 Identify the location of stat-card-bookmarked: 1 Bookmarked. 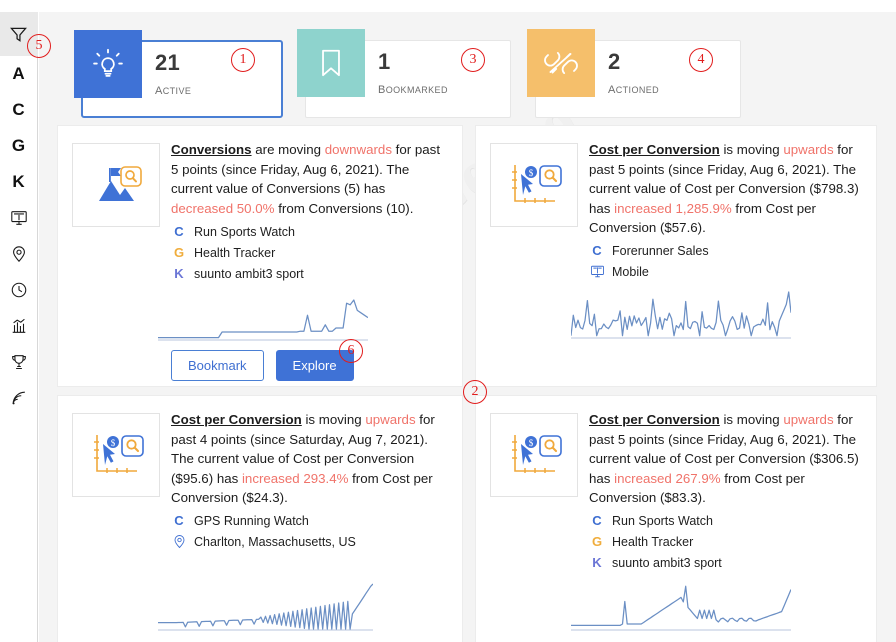
(404, 73).